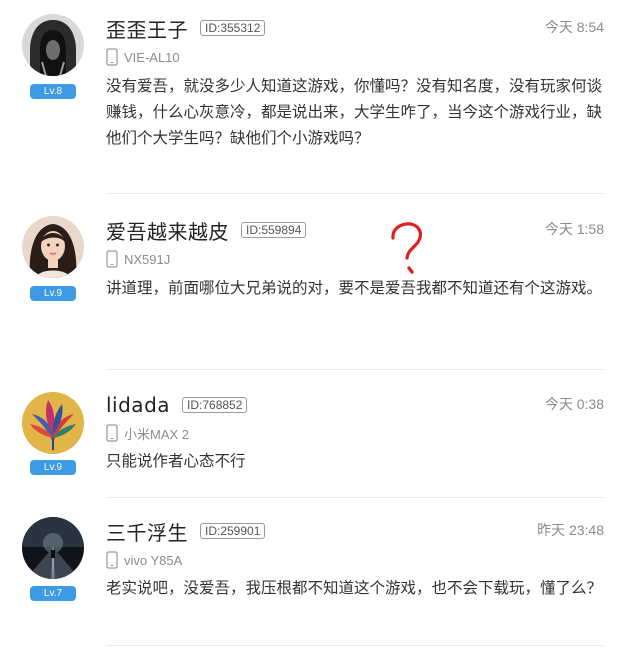 The height and width of the screenshot is (666, 624). I want to click on red-question-mark-icon, so click(406, 248).